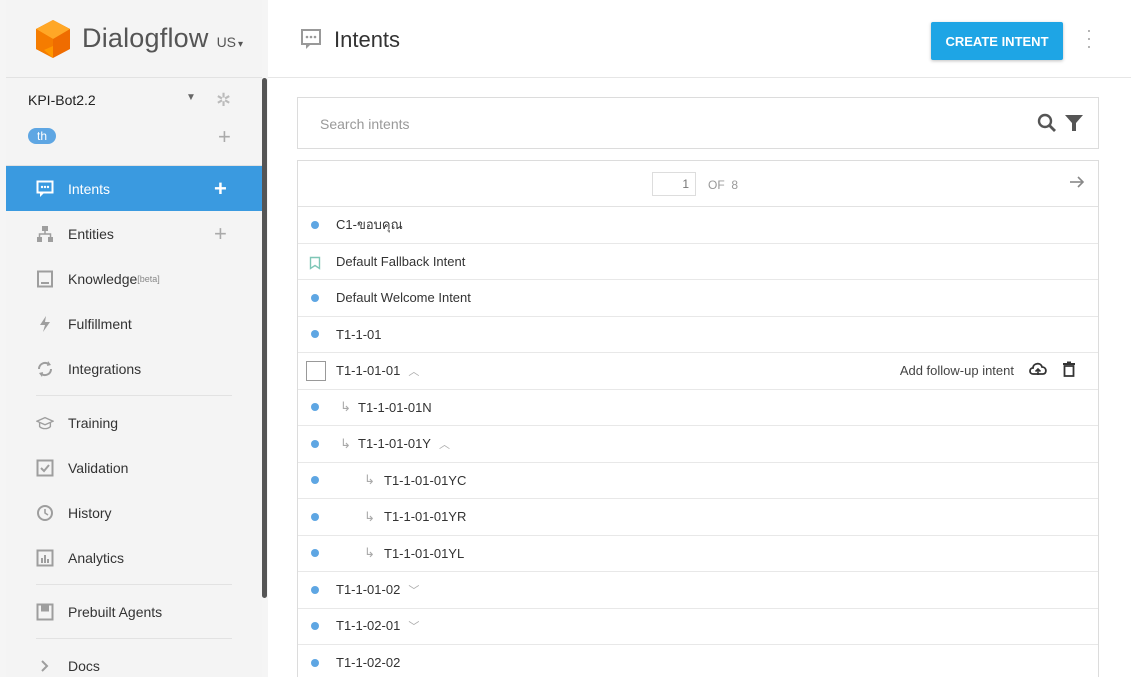  I want to click on sidebar-item-label: Integrations, so click(105, 368).